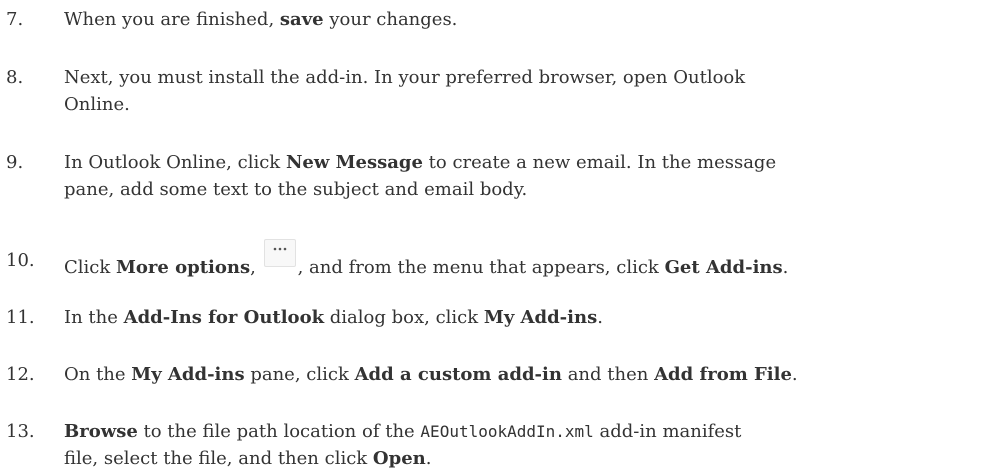  What do you see at coordinates (608, 374) in the screenshot?
I see `text-run: and then` at bounding box center [608, 374].